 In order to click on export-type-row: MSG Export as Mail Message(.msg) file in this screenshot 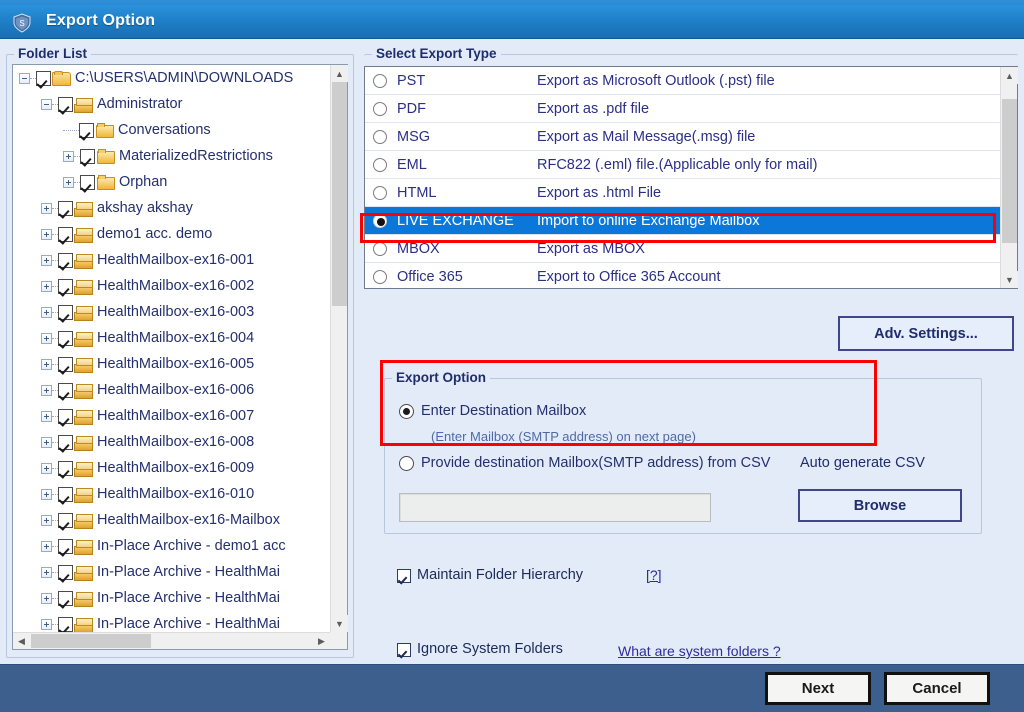, I will do `click(682, 137)`.